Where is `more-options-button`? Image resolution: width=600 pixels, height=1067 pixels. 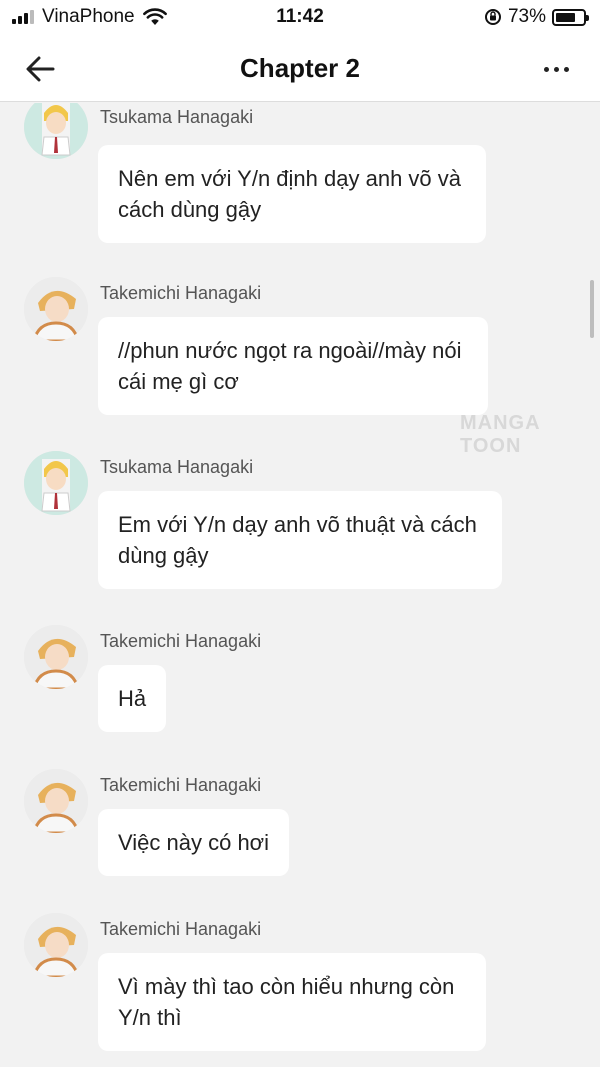 more-options-button is located at coordinates (556, 69).